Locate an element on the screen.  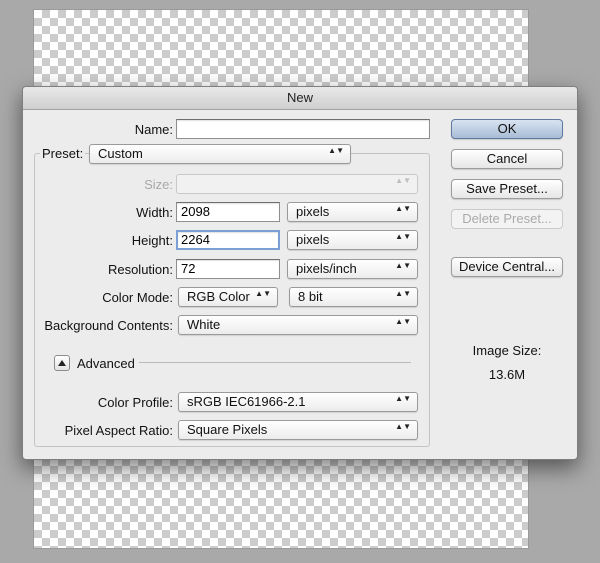
pixel-aspect-ratio-value: Square Pixels is located at coordinates (227, 429).